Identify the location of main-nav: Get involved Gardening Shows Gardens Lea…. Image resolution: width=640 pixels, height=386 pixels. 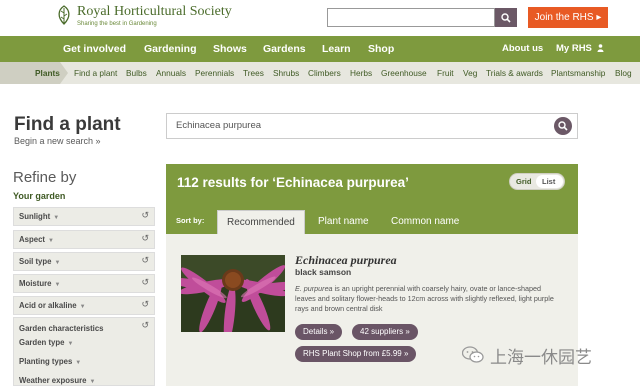
(320, 49).